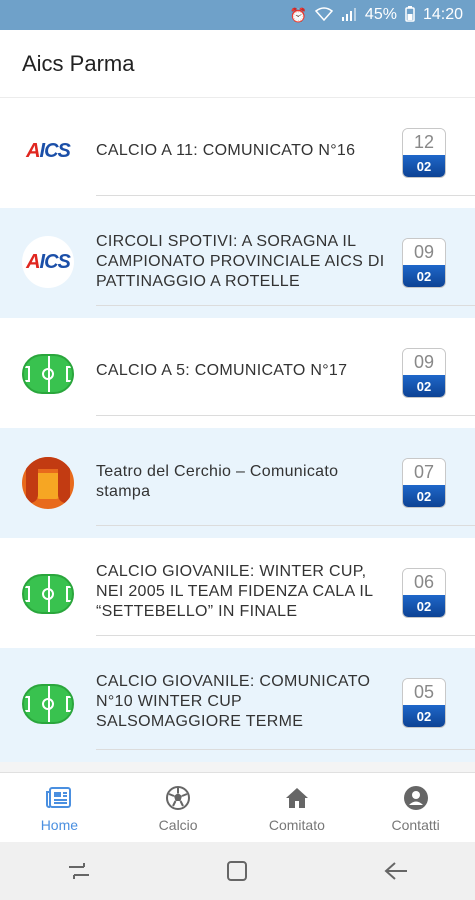  Describe the element at coordinates (226, 150) in the screenshot. I see `news-title: CALCIO A 11: COMUNICATO N°16` at that location.